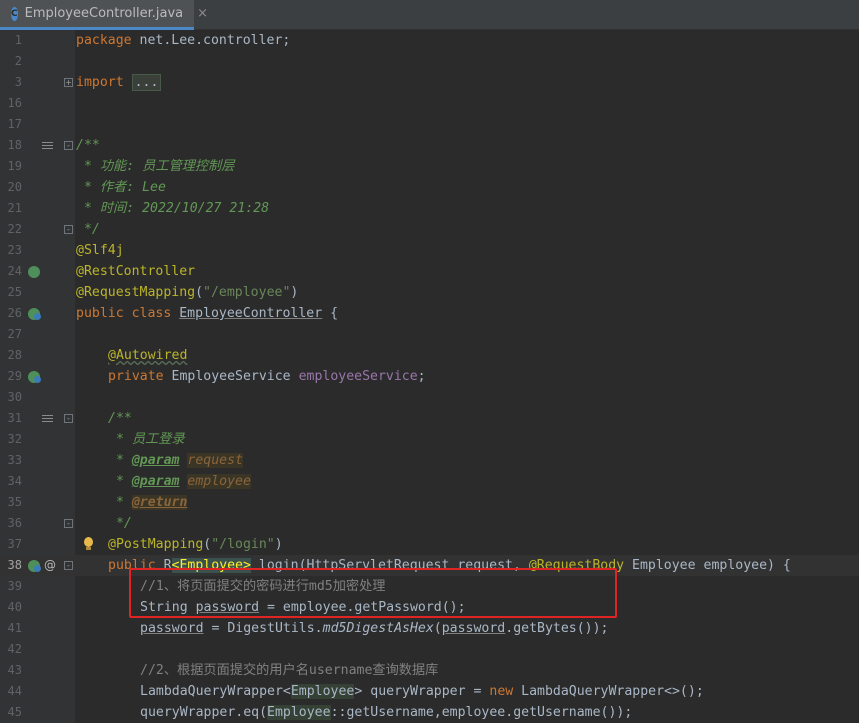 The width and height of the screenshot is (859, 723). Describe the element at coordinates (267, 376) in the screenshot. I see `code-text: private EmployeeService employeeService;` at that location.